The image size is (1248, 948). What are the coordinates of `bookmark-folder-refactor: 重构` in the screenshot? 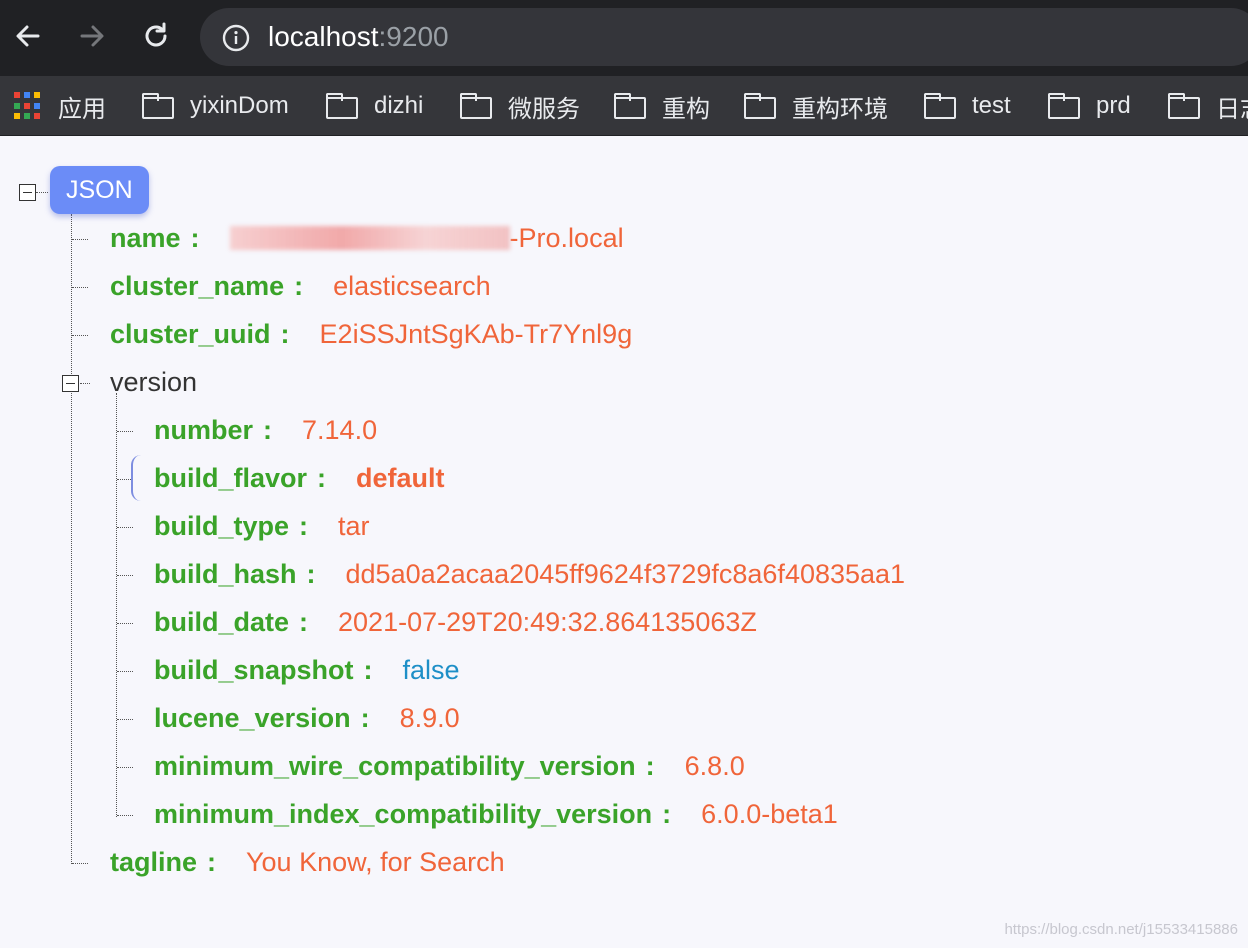 It's located at (662, 106).